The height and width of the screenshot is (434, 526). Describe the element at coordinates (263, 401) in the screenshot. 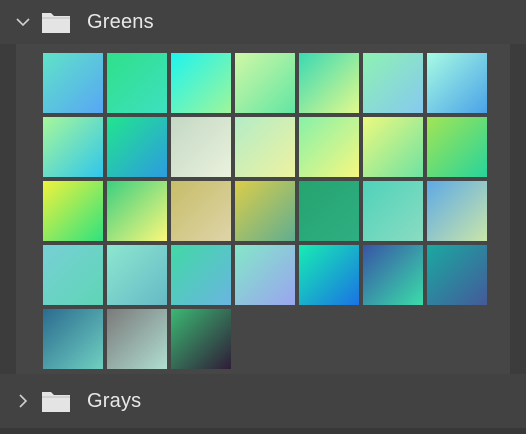

I see `group-header-grays: Grays` at that location.